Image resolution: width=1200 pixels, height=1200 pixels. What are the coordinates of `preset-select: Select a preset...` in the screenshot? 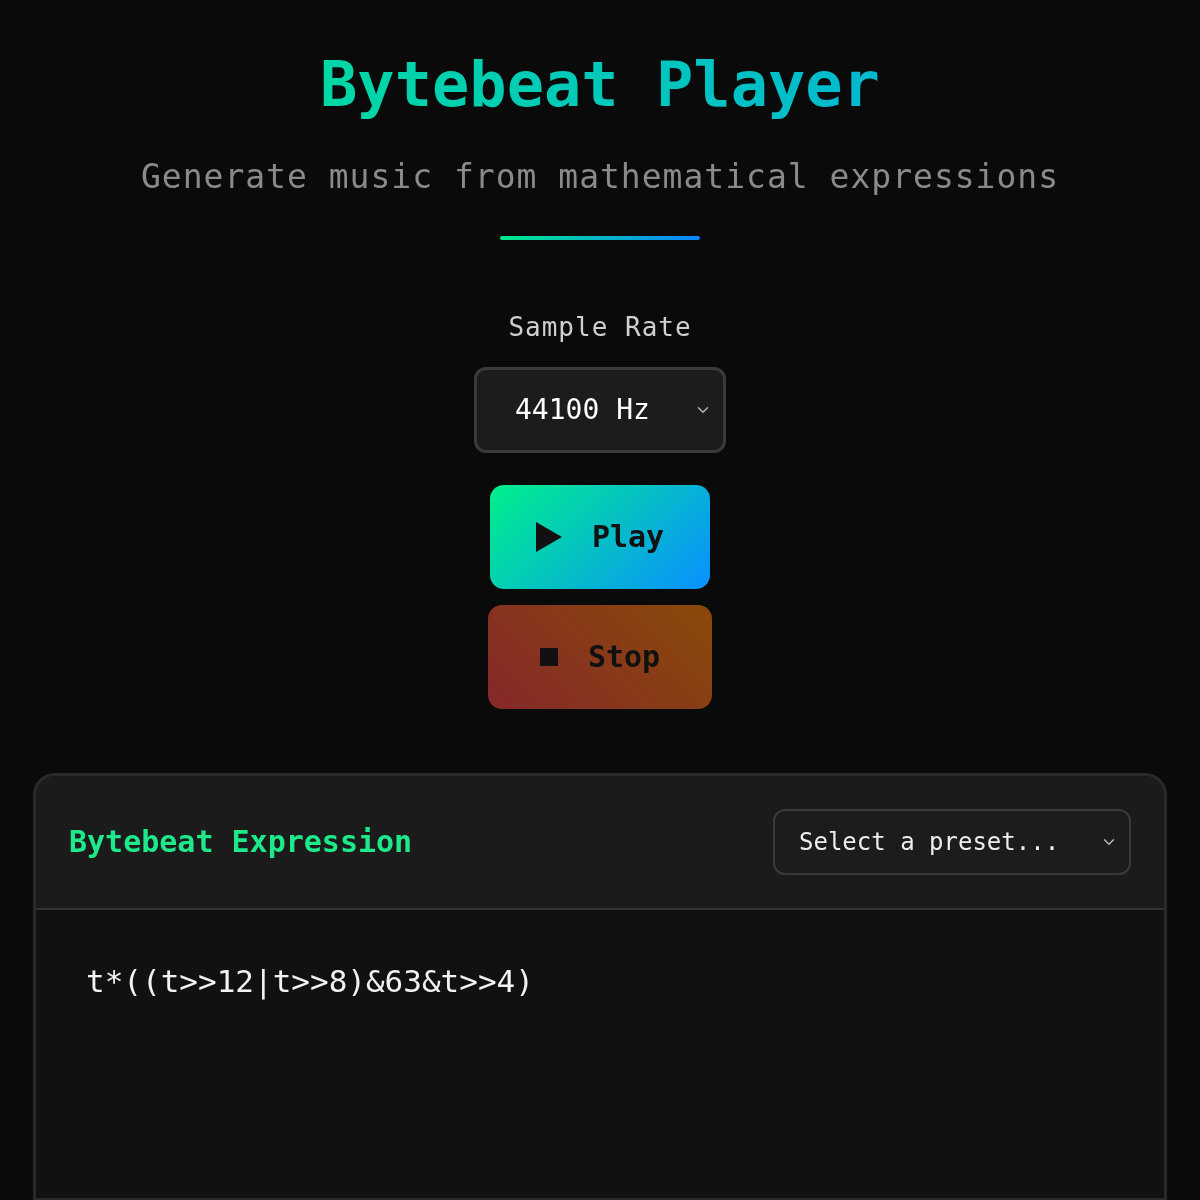 It's located at (952, 841).